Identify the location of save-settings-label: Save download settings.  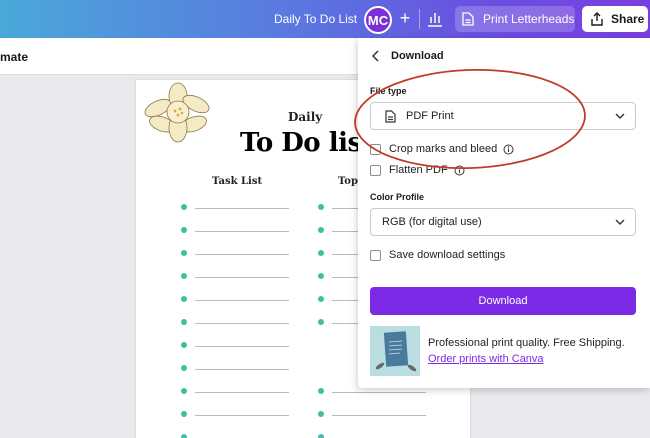
(447, 255).